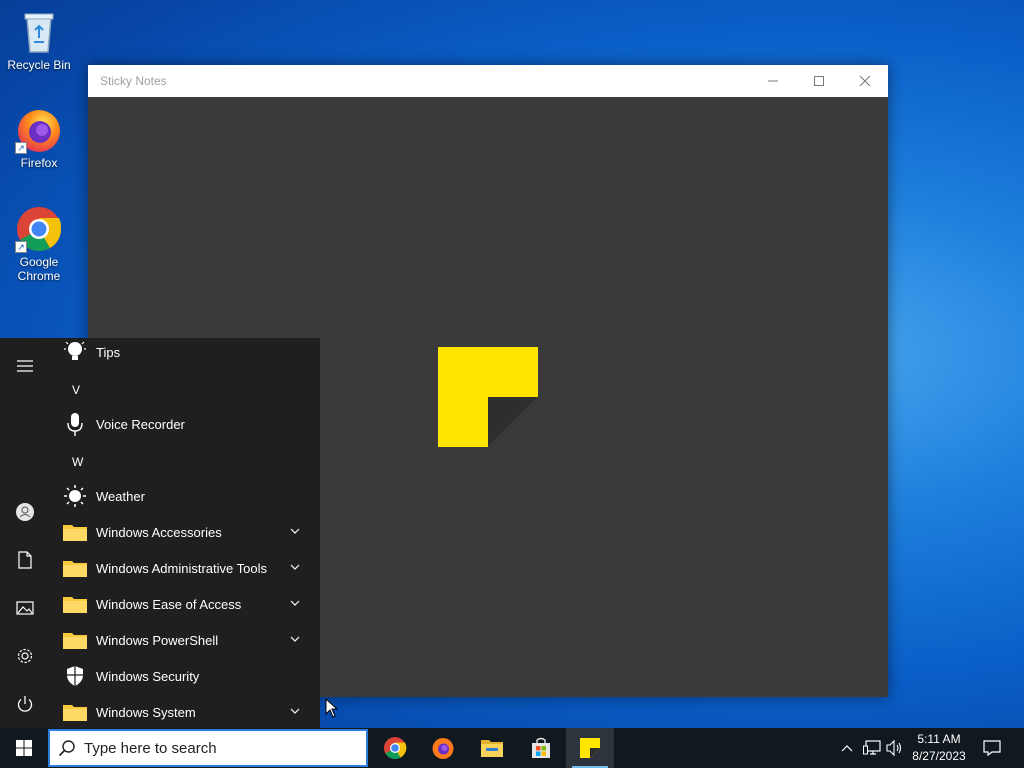 The image size is (1024, 768). I want to click on network-icon, so click(872, 747).